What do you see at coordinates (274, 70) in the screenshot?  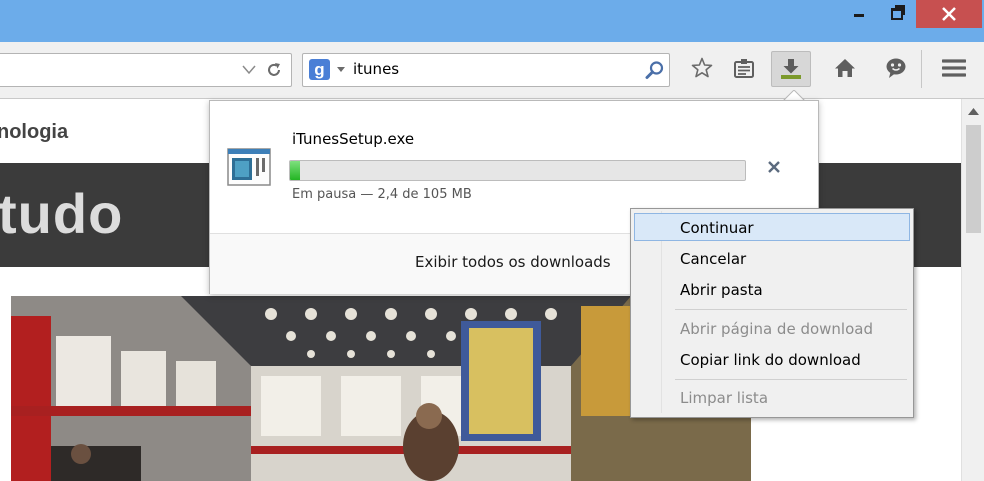 I see `reload-icon` at bounding box center [274, 70].